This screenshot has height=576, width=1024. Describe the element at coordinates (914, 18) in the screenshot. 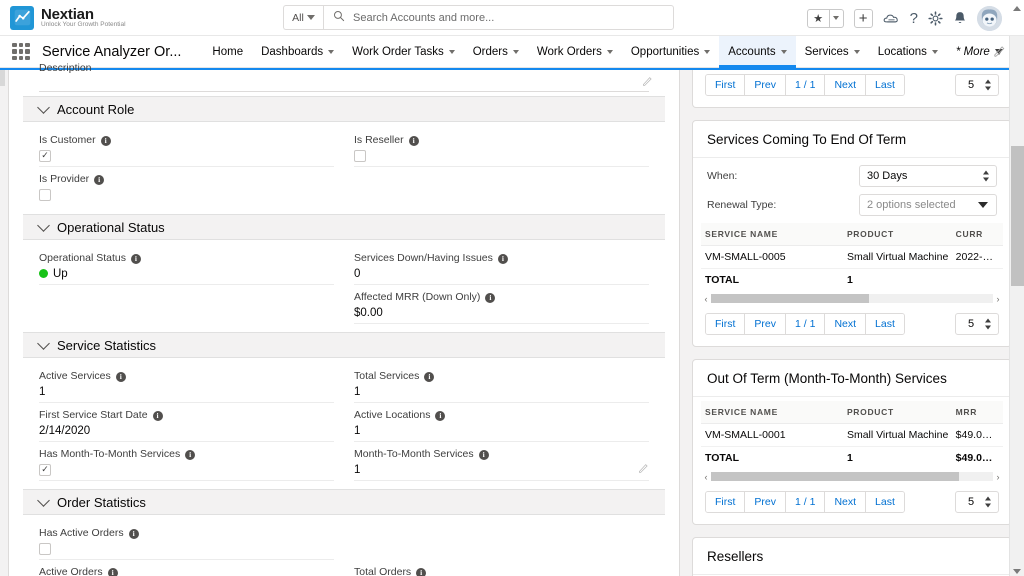

I see `help-icon: ?` at that location.